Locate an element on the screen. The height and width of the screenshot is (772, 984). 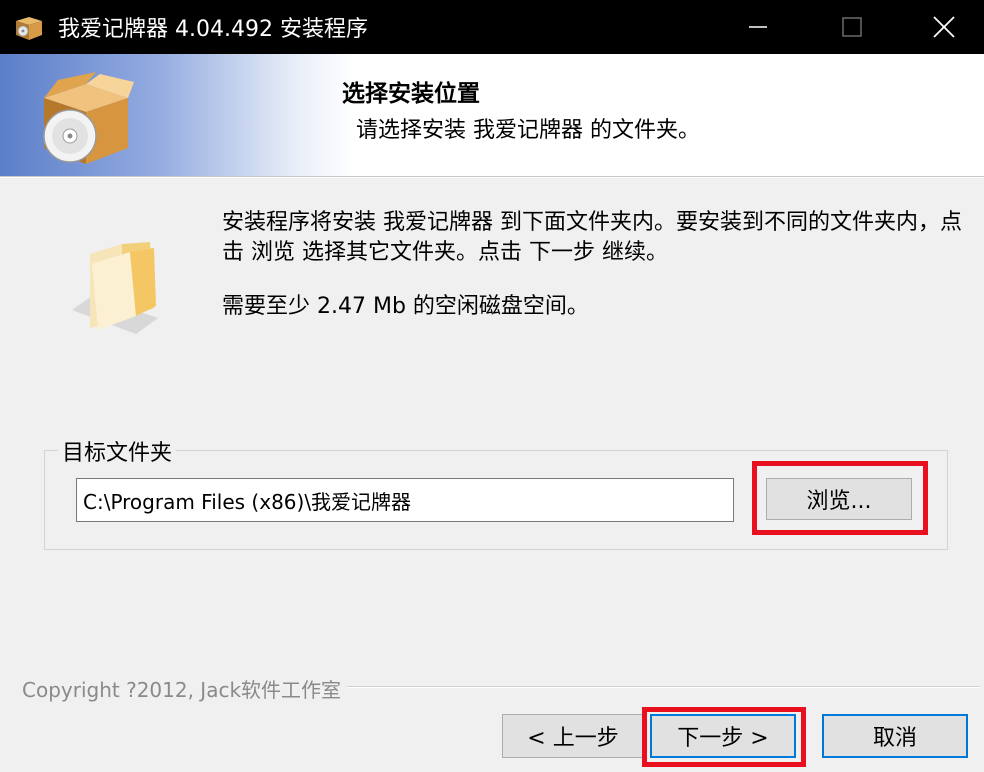
header-divider is located at coordinates (492, 177).